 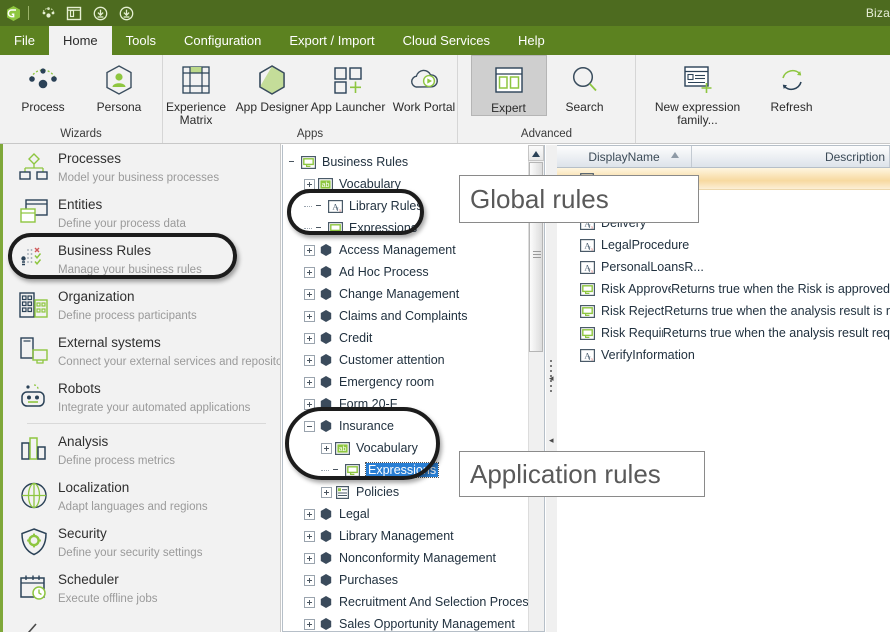 What do you see at coordinates (791, 156) in the screenshot?
I see `grid-column-description: Description` at bounding box center [791, 156].